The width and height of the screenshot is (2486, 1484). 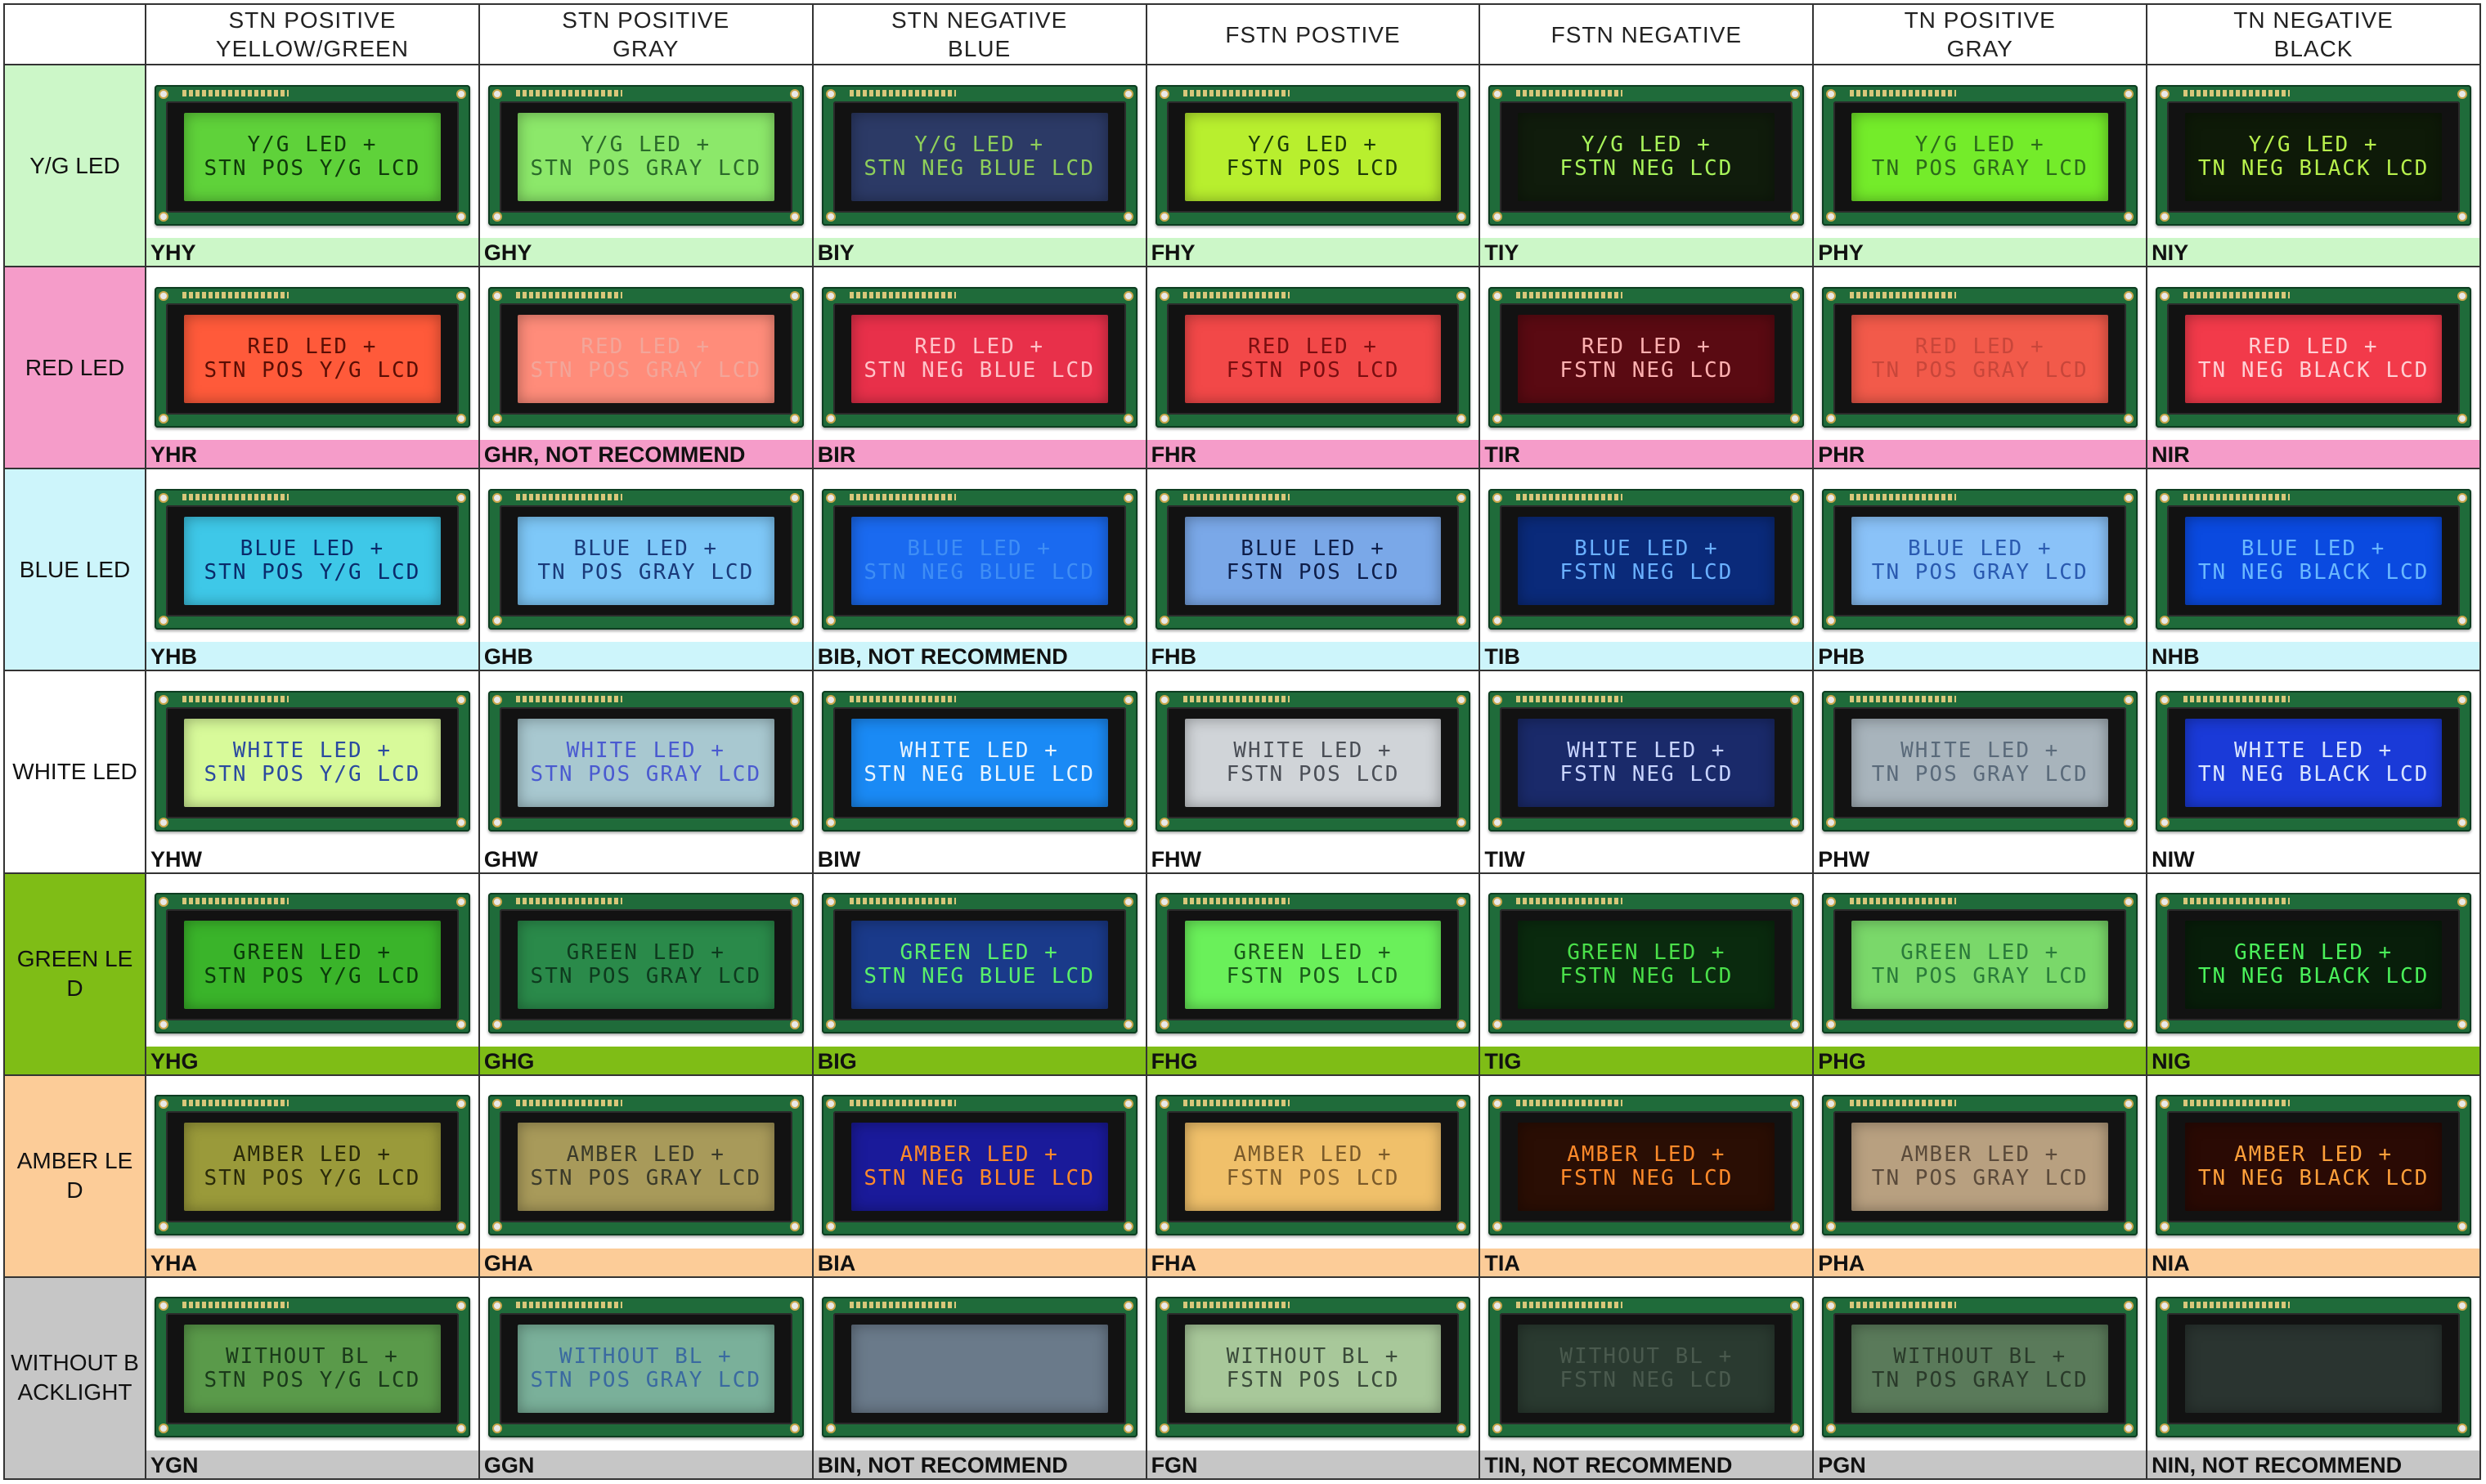 I want to click on lcd-image: BLUE LED + STN NEG BLUE LCD, so click(x=980, y=555).